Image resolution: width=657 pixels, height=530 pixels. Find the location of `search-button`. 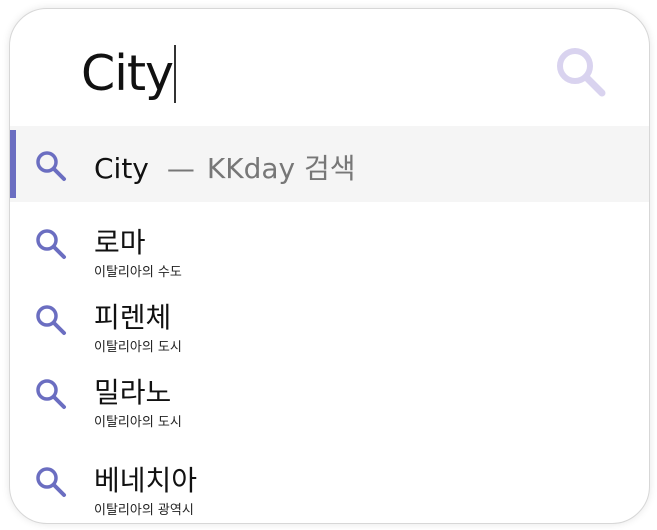

search-button is located at coordinates (582, 73).